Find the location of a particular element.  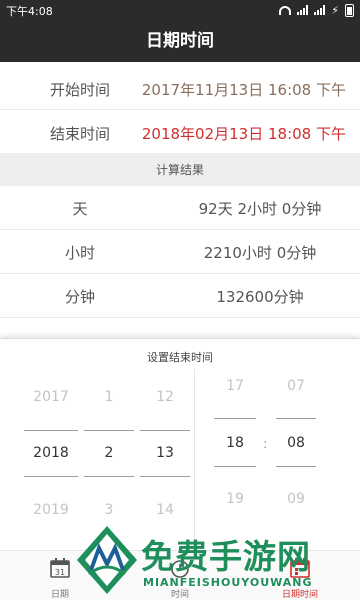

hour-line-top is located at coordinates (235, 418).